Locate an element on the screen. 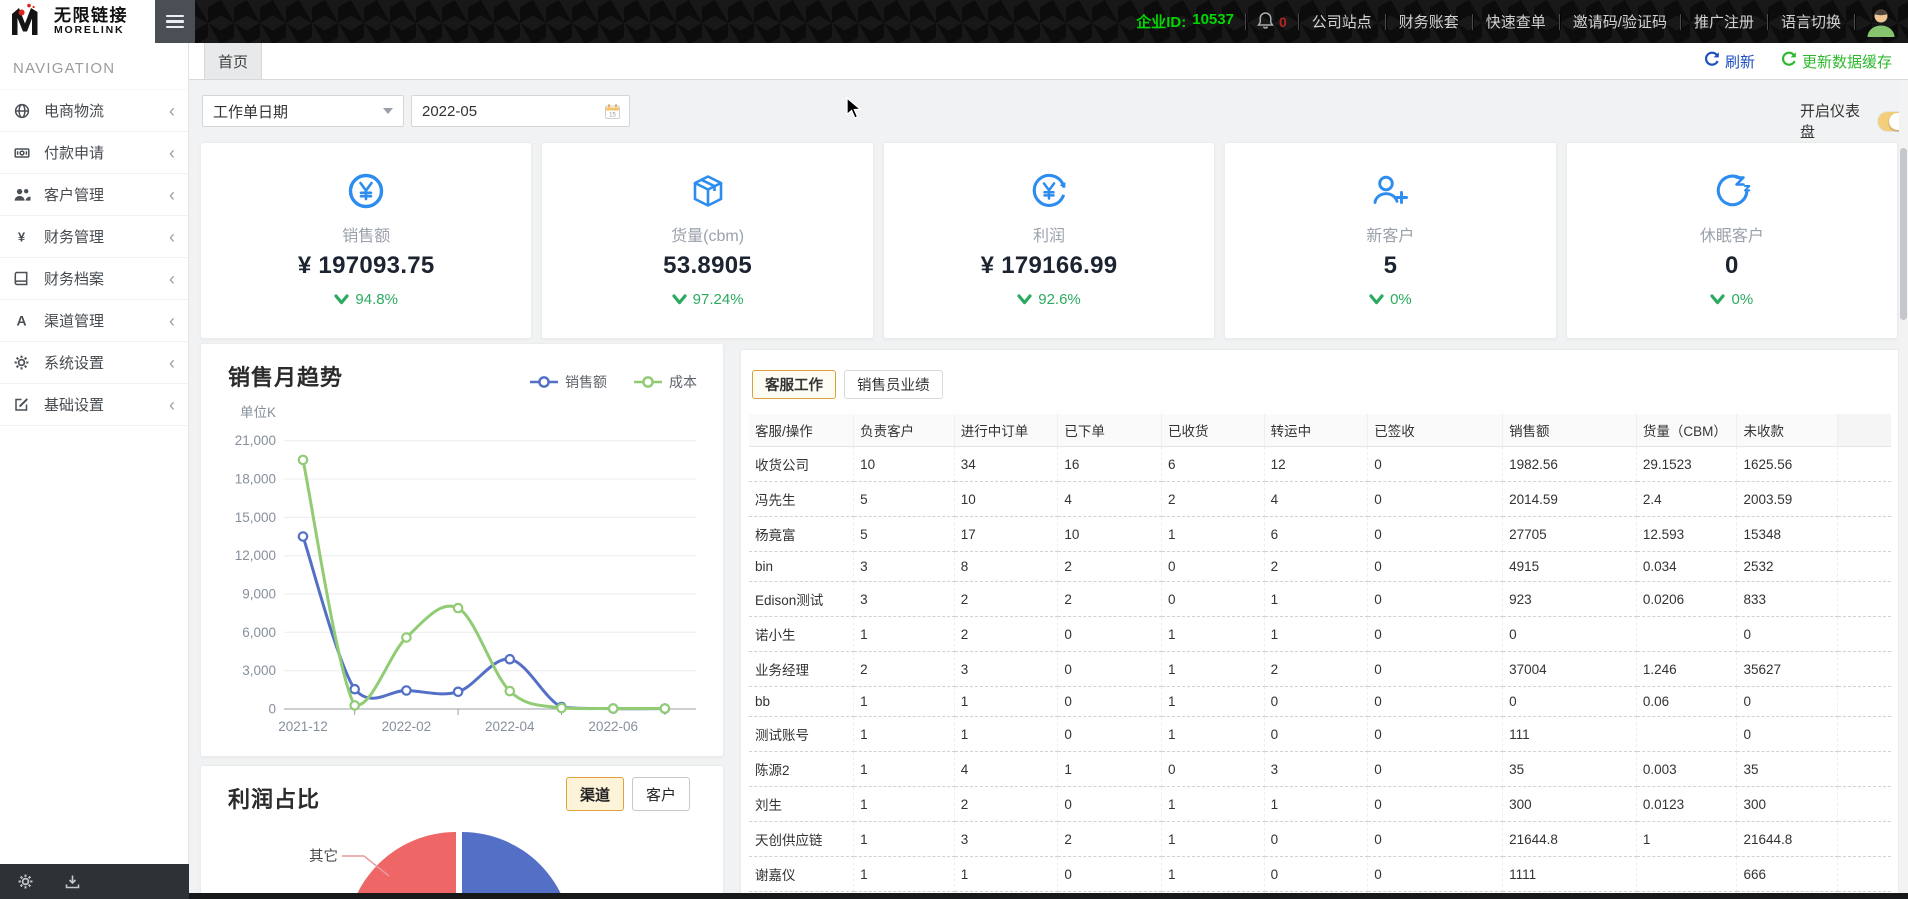  column-header: 转运中 is located at coordinates (1316, 430).